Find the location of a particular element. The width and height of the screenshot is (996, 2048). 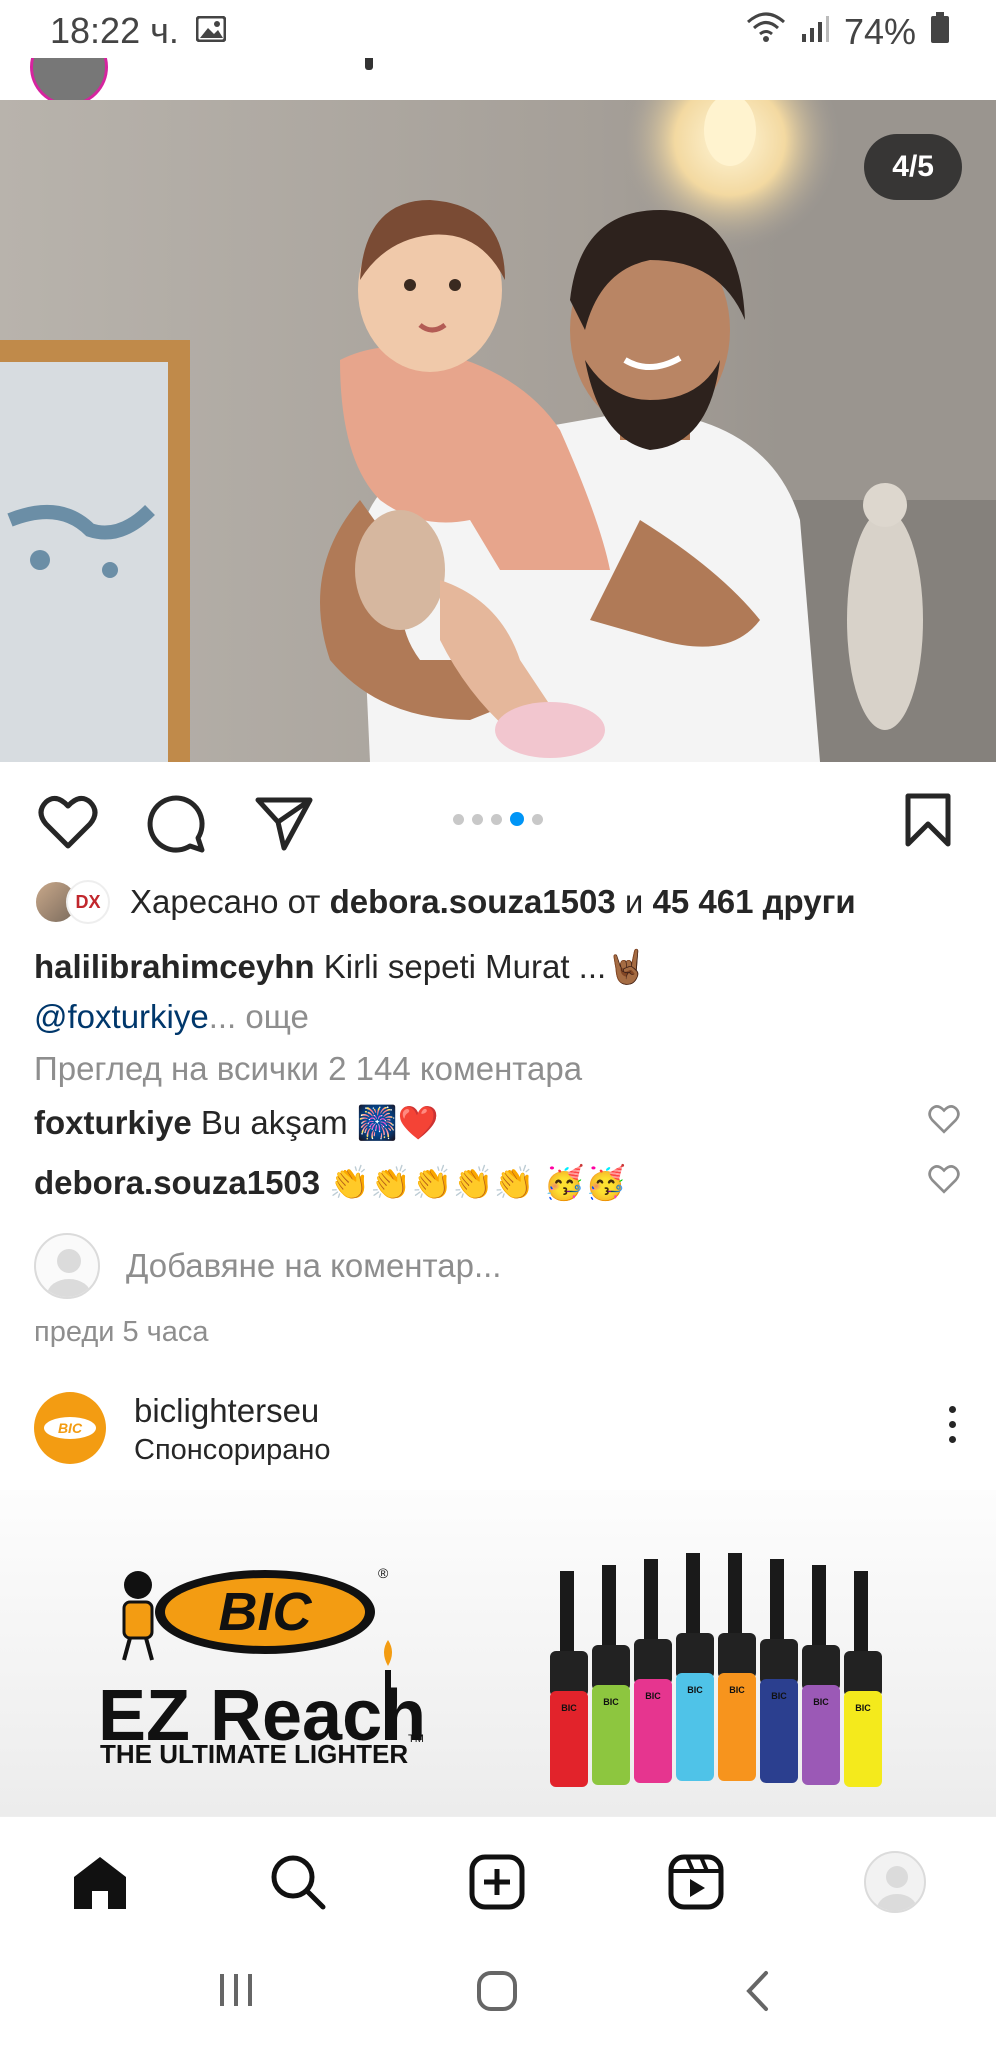

view-all-comments-link: Преглед на всички 2 144 коментара is located at coordinates (308, 1069).